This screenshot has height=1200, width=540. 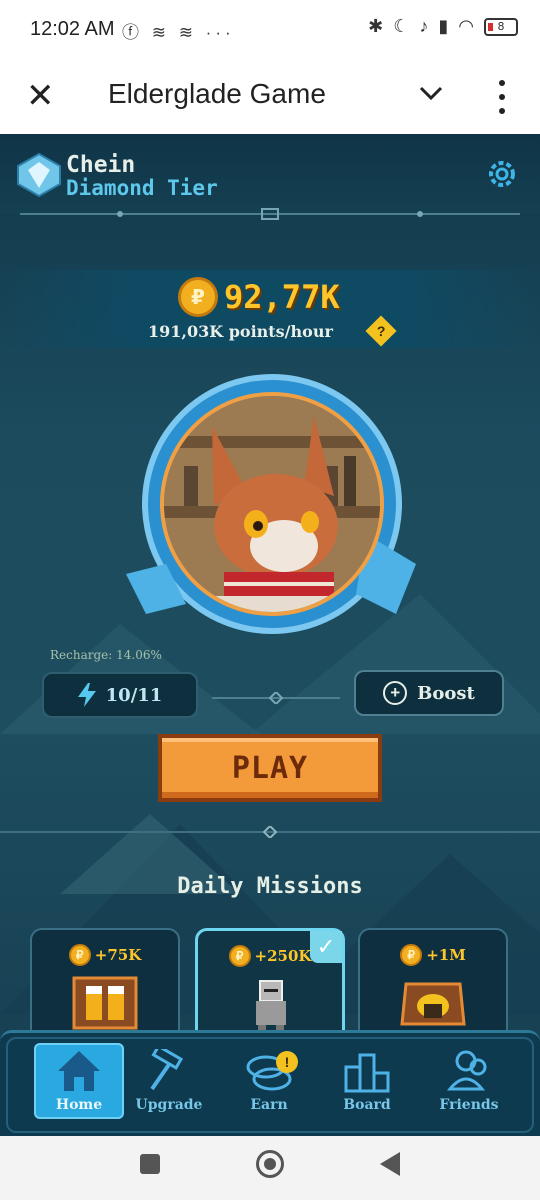 I want to click on battery-icon: 8, so click(x=501, y=26).